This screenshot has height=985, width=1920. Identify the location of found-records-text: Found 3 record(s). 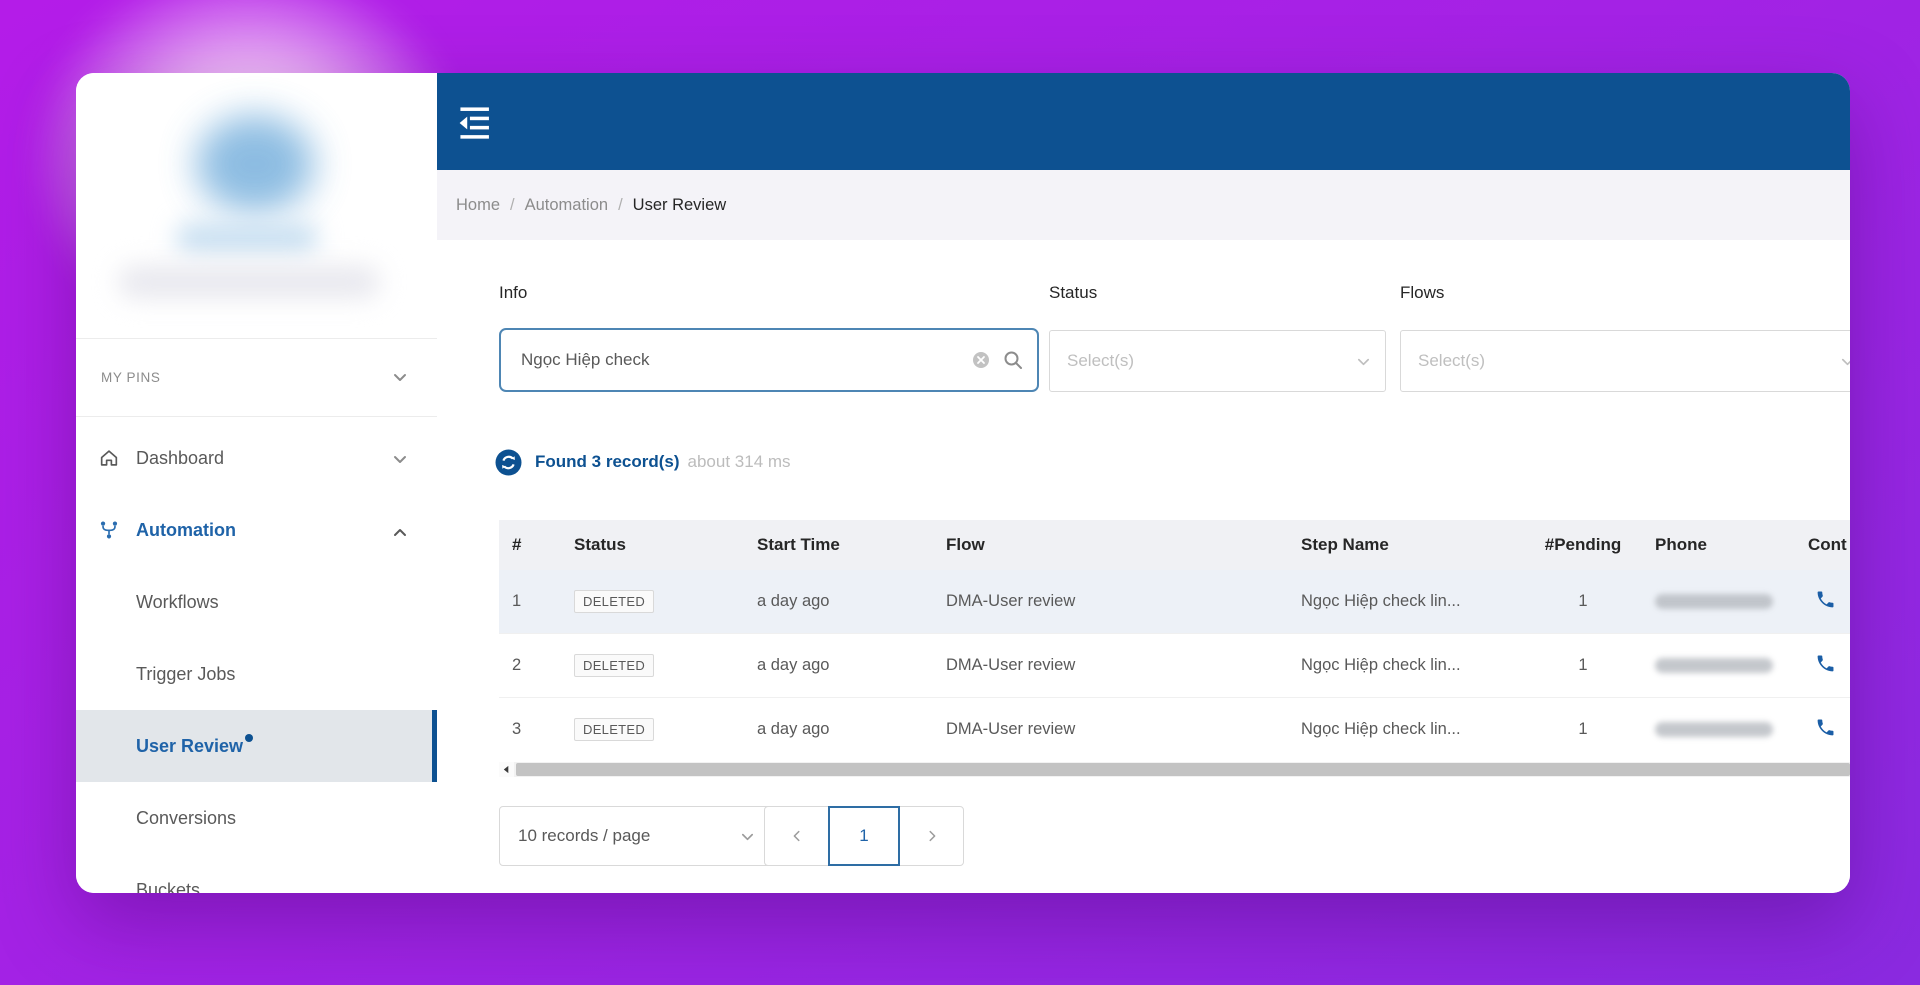
(607, 461).